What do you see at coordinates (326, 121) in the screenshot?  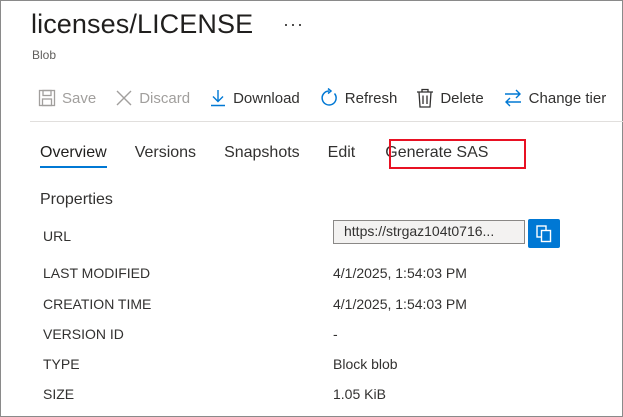 I see `toolbar-divider` at bounding box center [326, 121].